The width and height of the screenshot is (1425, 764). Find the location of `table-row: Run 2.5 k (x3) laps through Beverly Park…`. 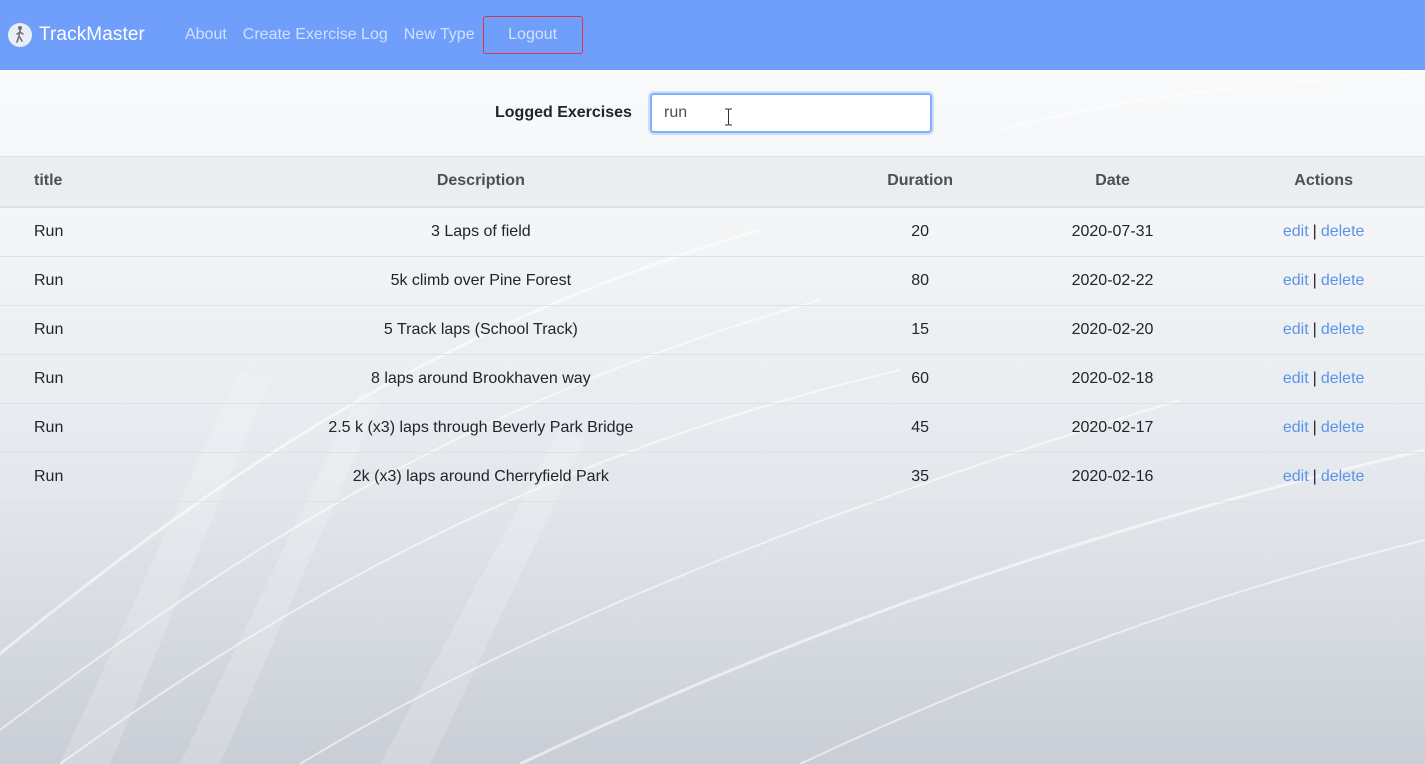

table-row: Run 2.5 k (x3) laps through Beverly Park… is located at coordinates (712, 428).